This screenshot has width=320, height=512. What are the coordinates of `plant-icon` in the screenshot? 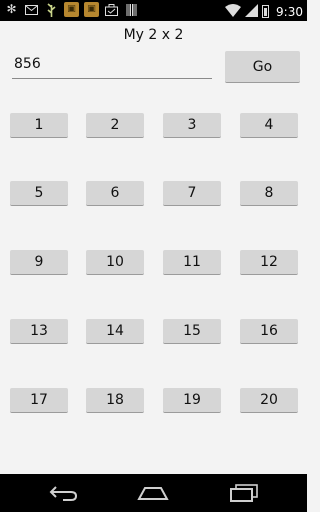 It's located at (51, 9).